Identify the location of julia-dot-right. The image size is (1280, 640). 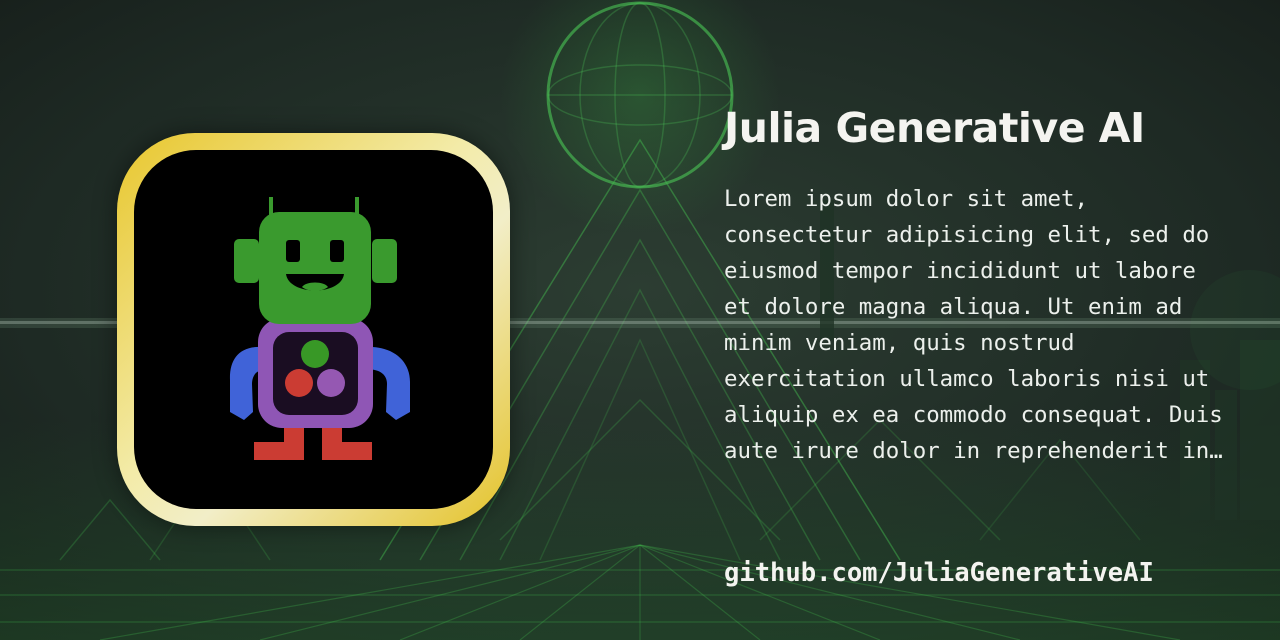
(331, 383).